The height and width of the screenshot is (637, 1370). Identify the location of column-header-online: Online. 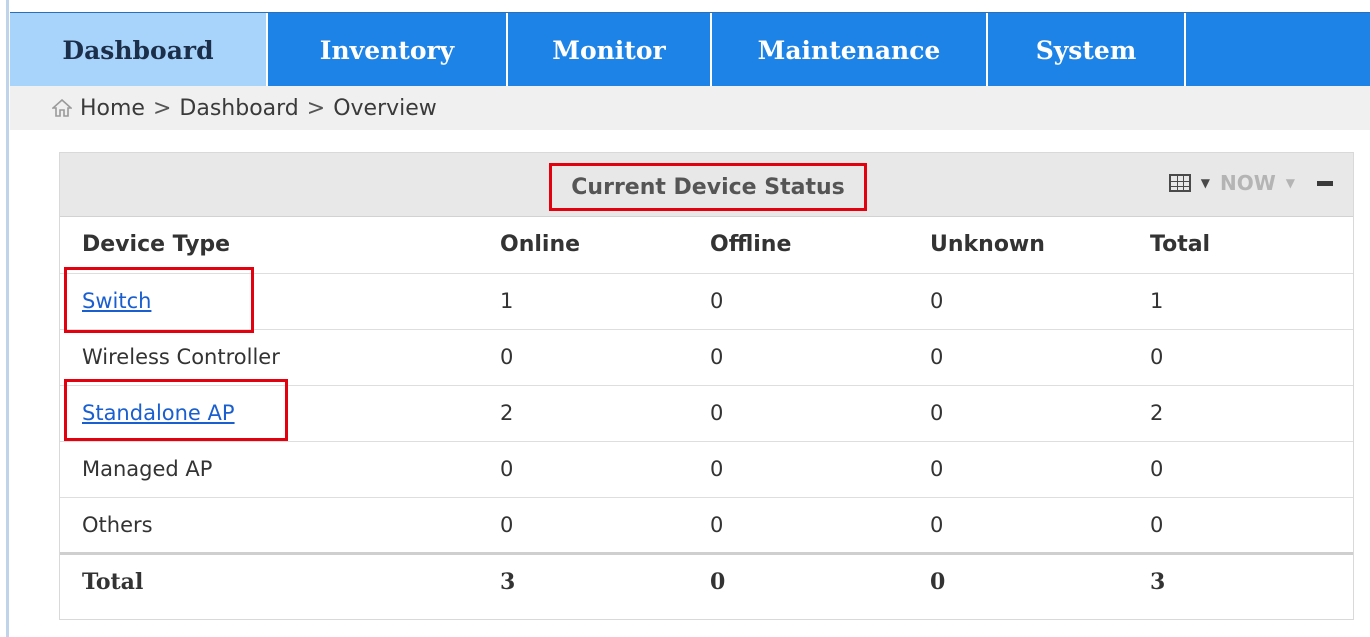
(540, 245).